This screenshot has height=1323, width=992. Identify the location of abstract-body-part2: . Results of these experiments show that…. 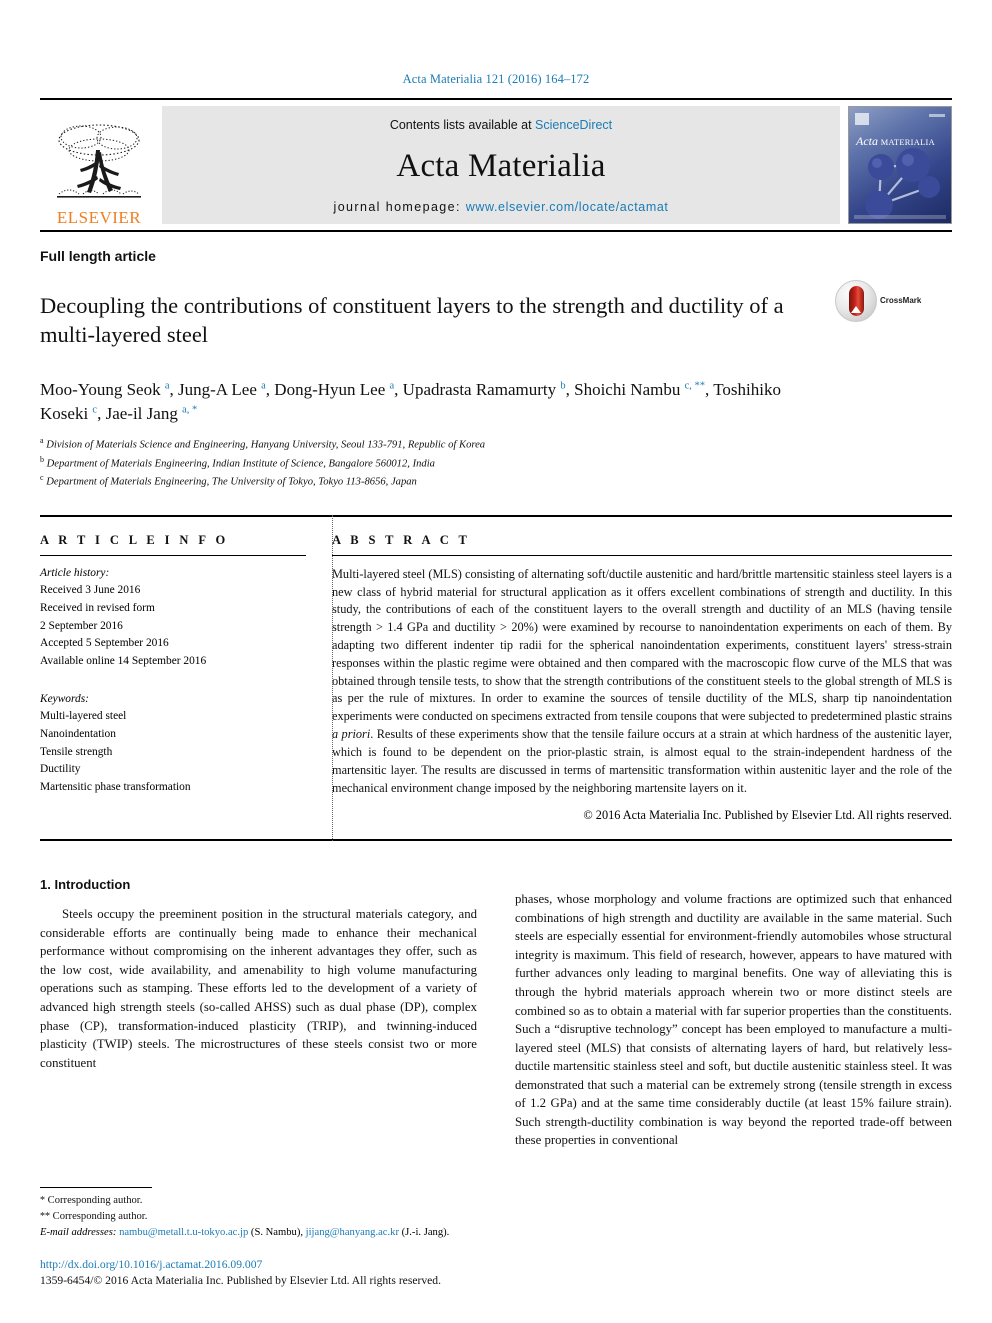
(642, 761).